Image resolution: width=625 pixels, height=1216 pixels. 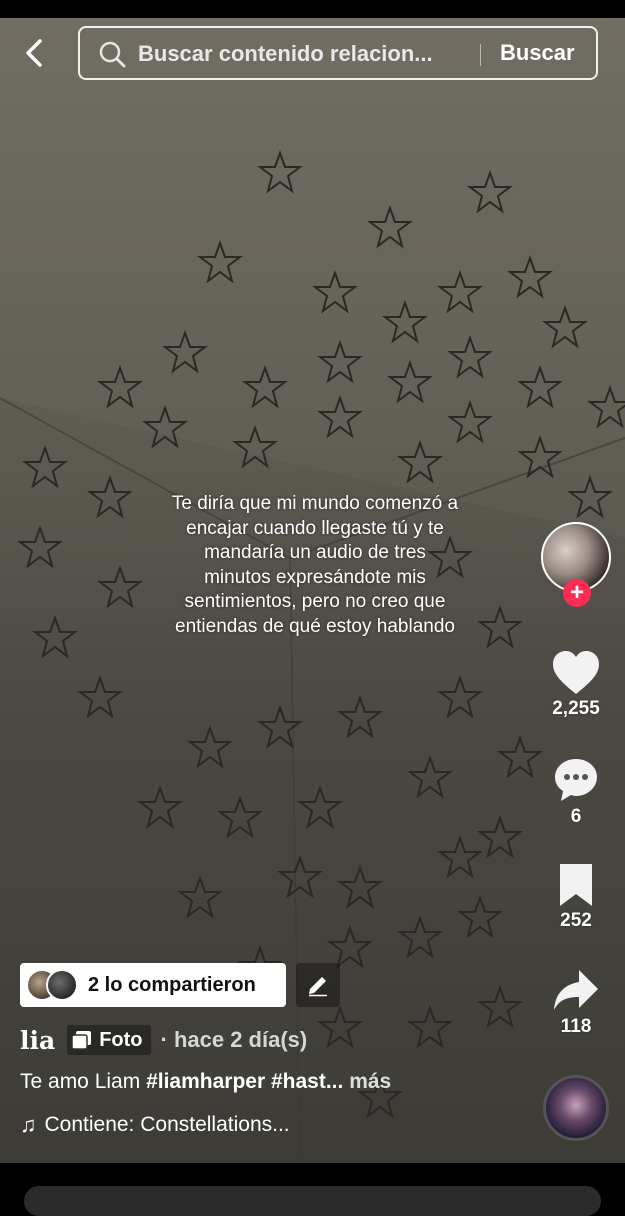 I want to click on friend-avatar, so click(x=62, y=985).